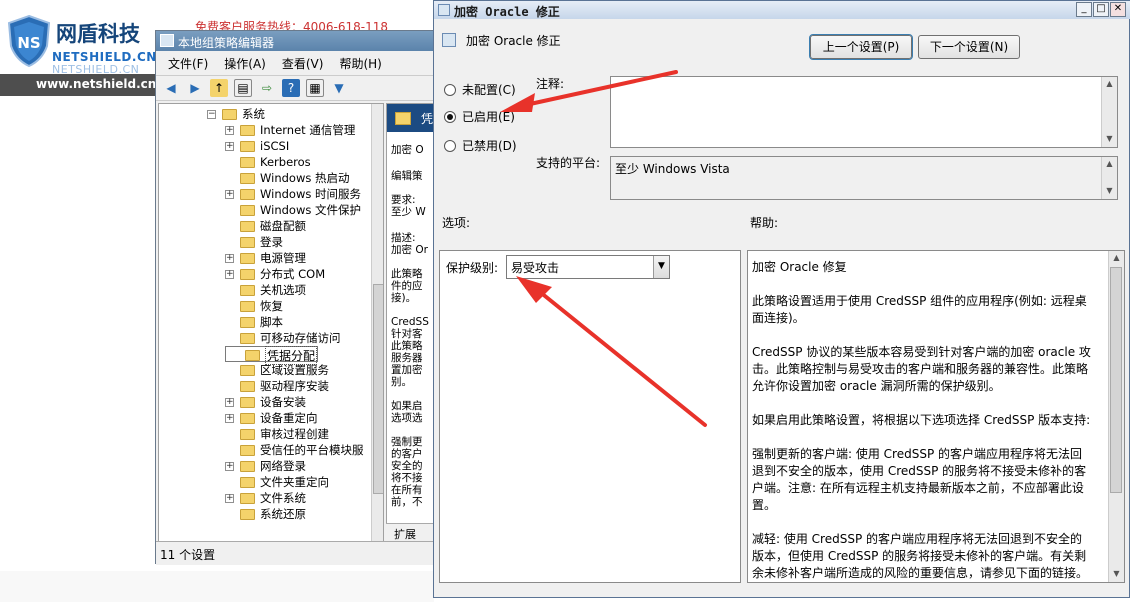 This screenshot has height=602, width=1130. What do you see at coordinates (480, 145) in the screenshot?
I see `radio-disabled: 已禁用(D)` at bounding box center [480, 145].